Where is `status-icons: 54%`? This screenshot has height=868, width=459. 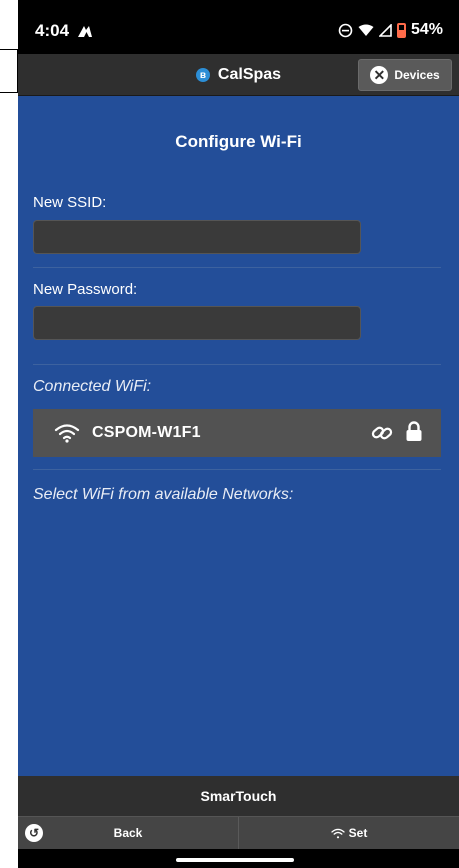 status-icons: 54% is located at coordinates (390, 30).